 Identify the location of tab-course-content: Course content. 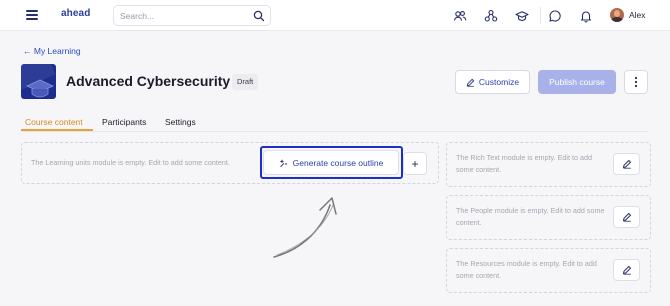
(54, 122).